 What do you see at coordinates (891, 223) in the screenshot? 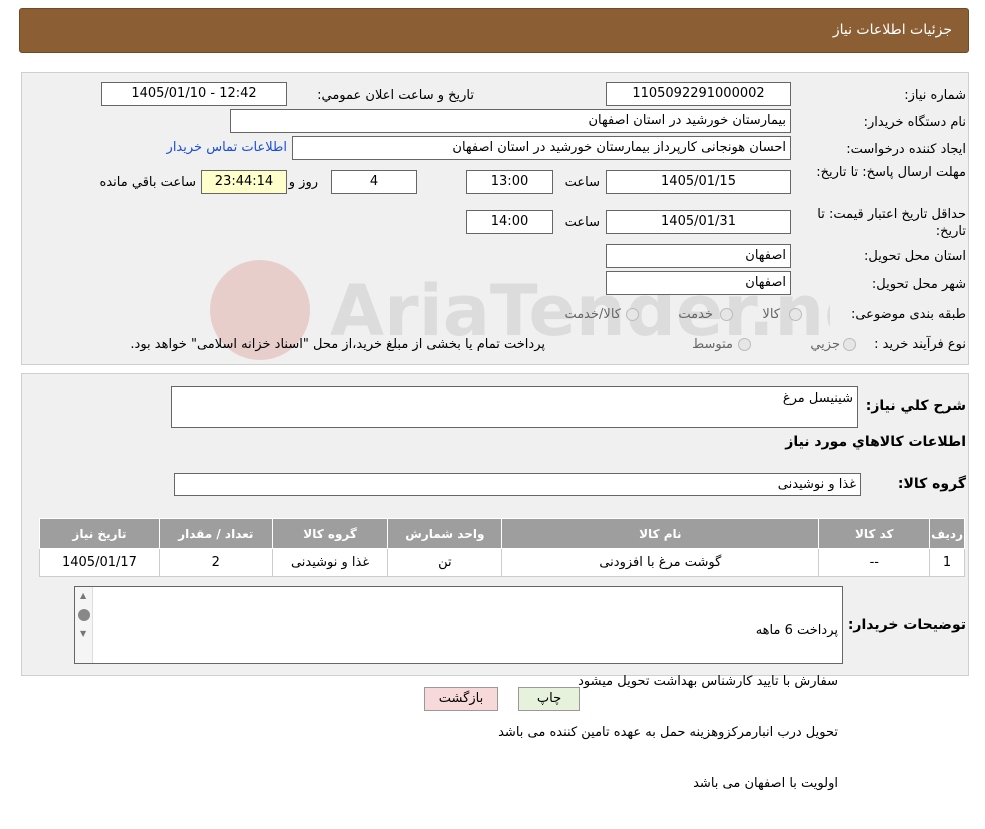
I see `validity-label: حداقل تاريخ اعتبار قيمت: تا تاريخ:` at bounding box center [891, 223].